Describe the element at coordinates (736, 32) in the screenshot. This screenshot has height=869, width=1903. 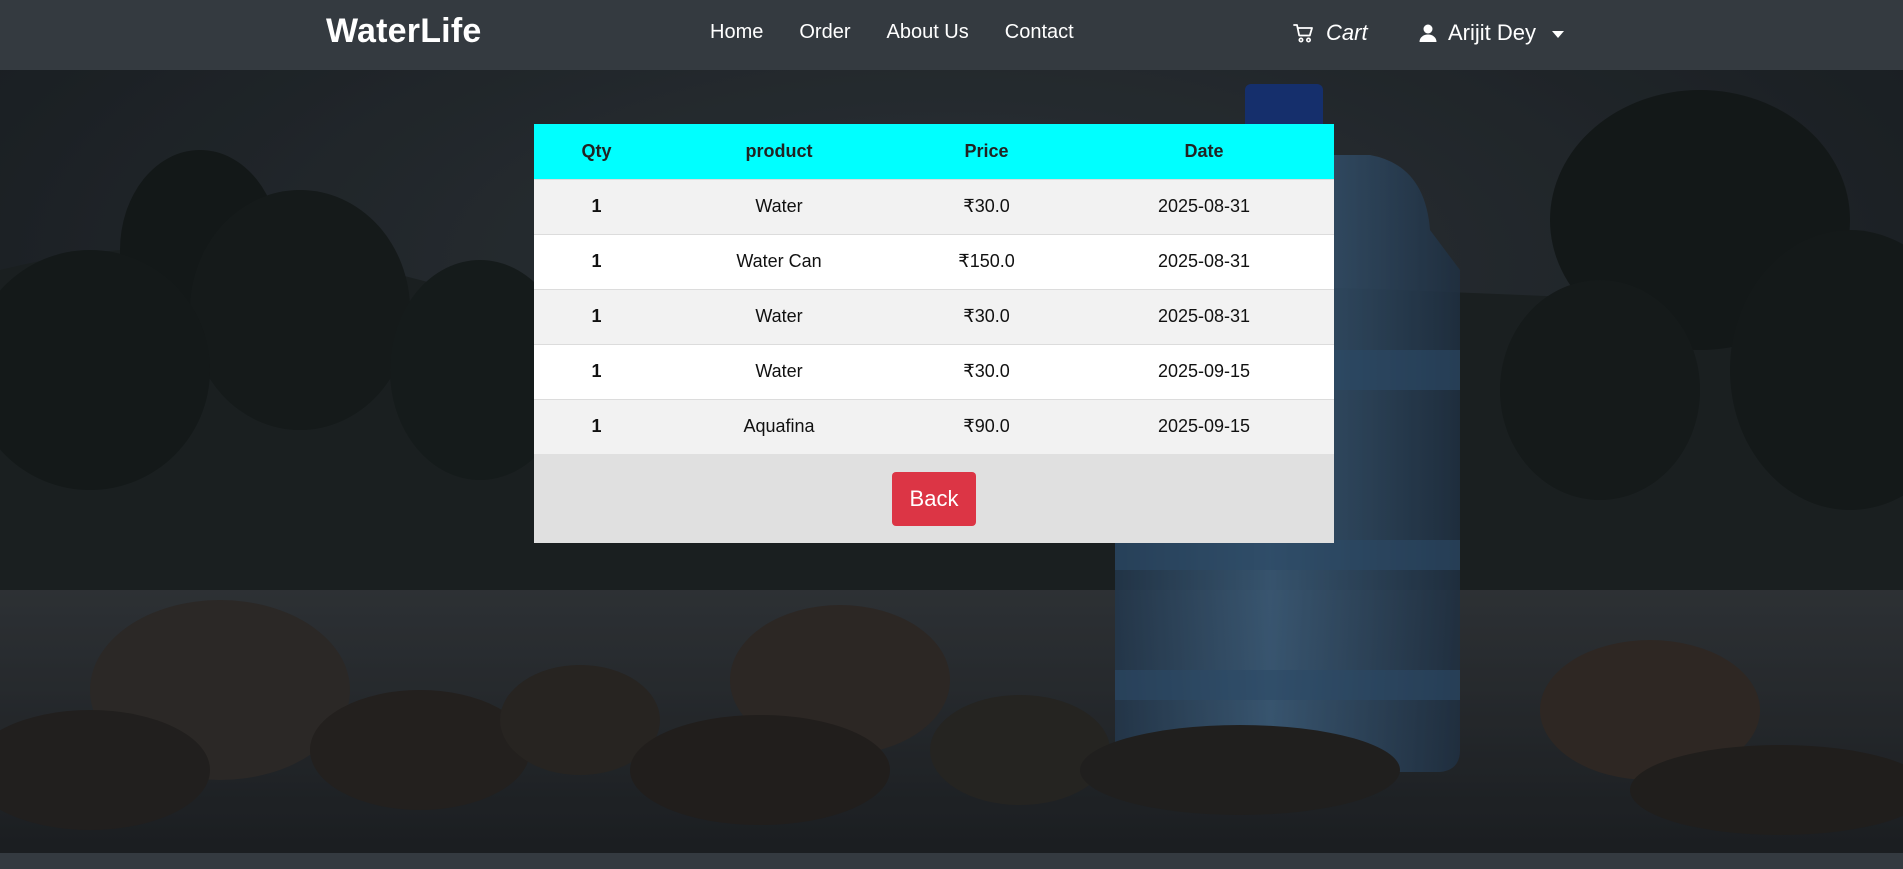
I see `nav-home: Home` at that location.